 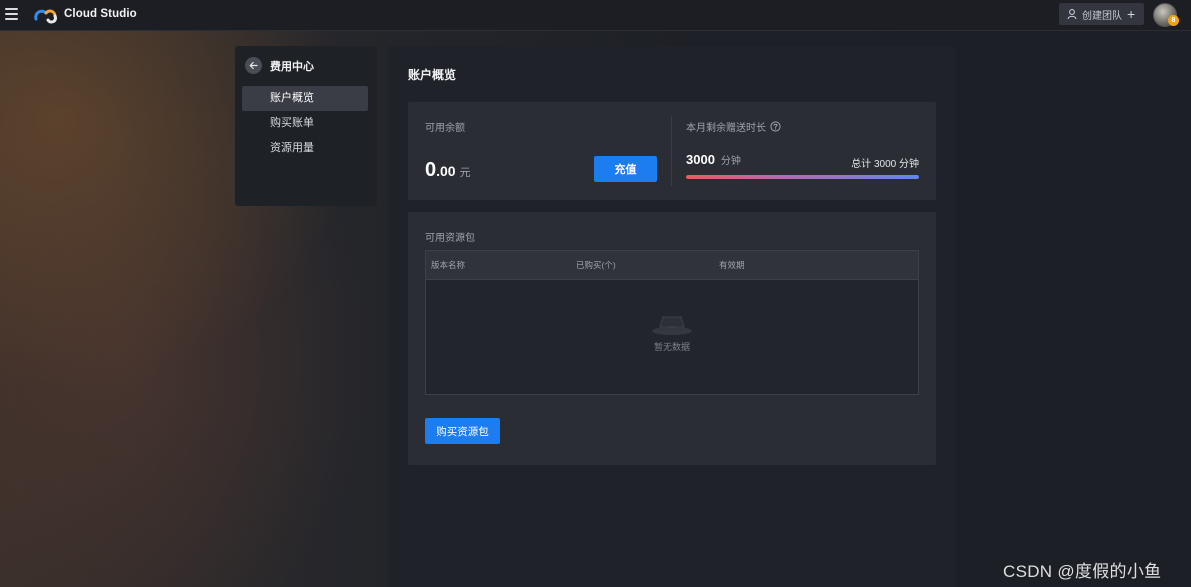 What do you see at coordinates (462, 431) in the screenshot?
I see `buy-resource-pack-button: 购买资源包` at bounding box center [462, 431].